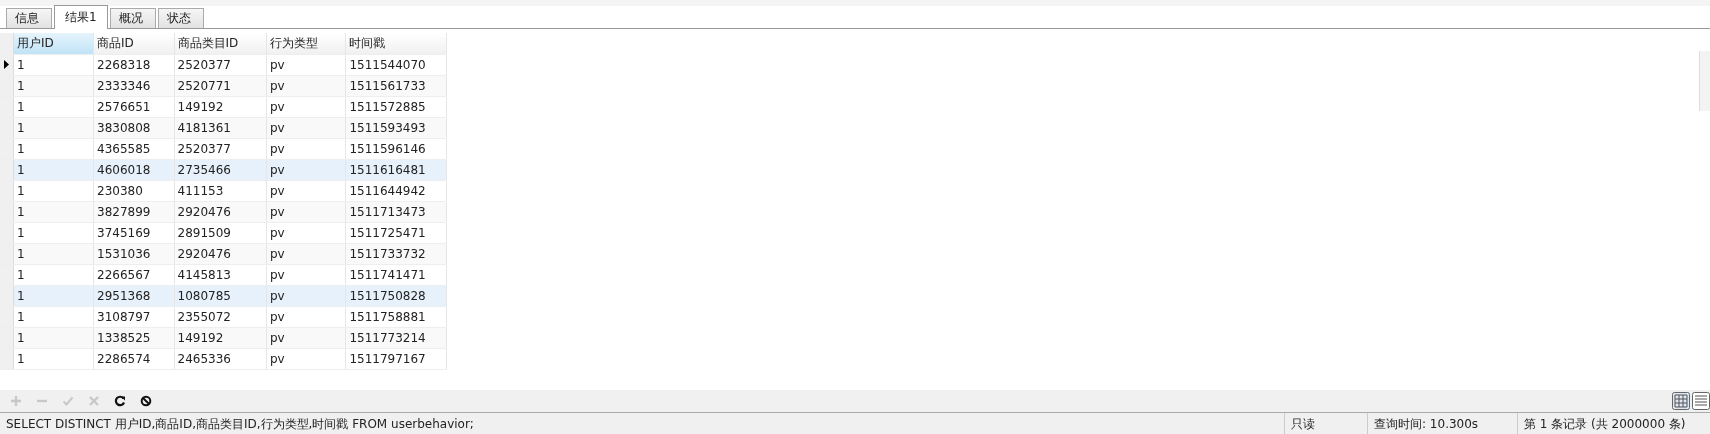 The height and width of the screenshot is (434, 1710). Describe the element at coordinates (134, 148) in the screenshot. I see `table-cell: 4365585` at that location.